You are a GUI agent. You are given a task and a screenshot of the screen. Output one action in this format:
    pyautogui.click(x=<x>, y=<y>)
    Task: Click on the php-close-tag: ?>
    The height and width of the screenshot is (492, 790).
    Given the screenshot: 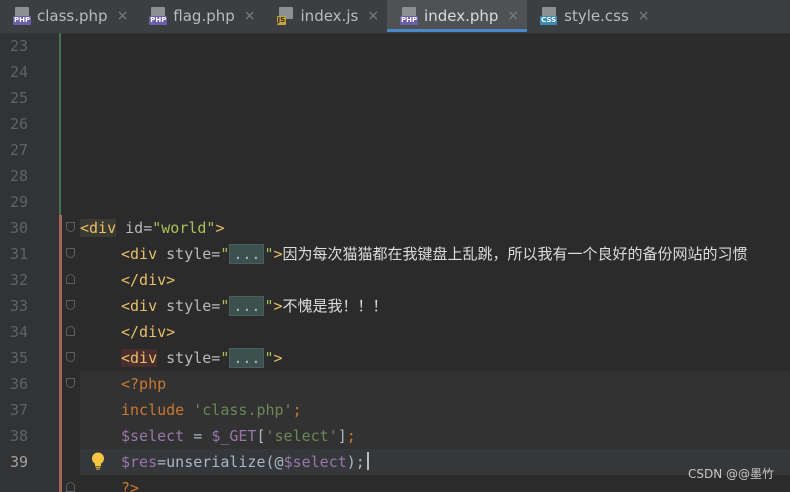 What is the action you would take?
    pyautogui.click(x=130, y=485)
    